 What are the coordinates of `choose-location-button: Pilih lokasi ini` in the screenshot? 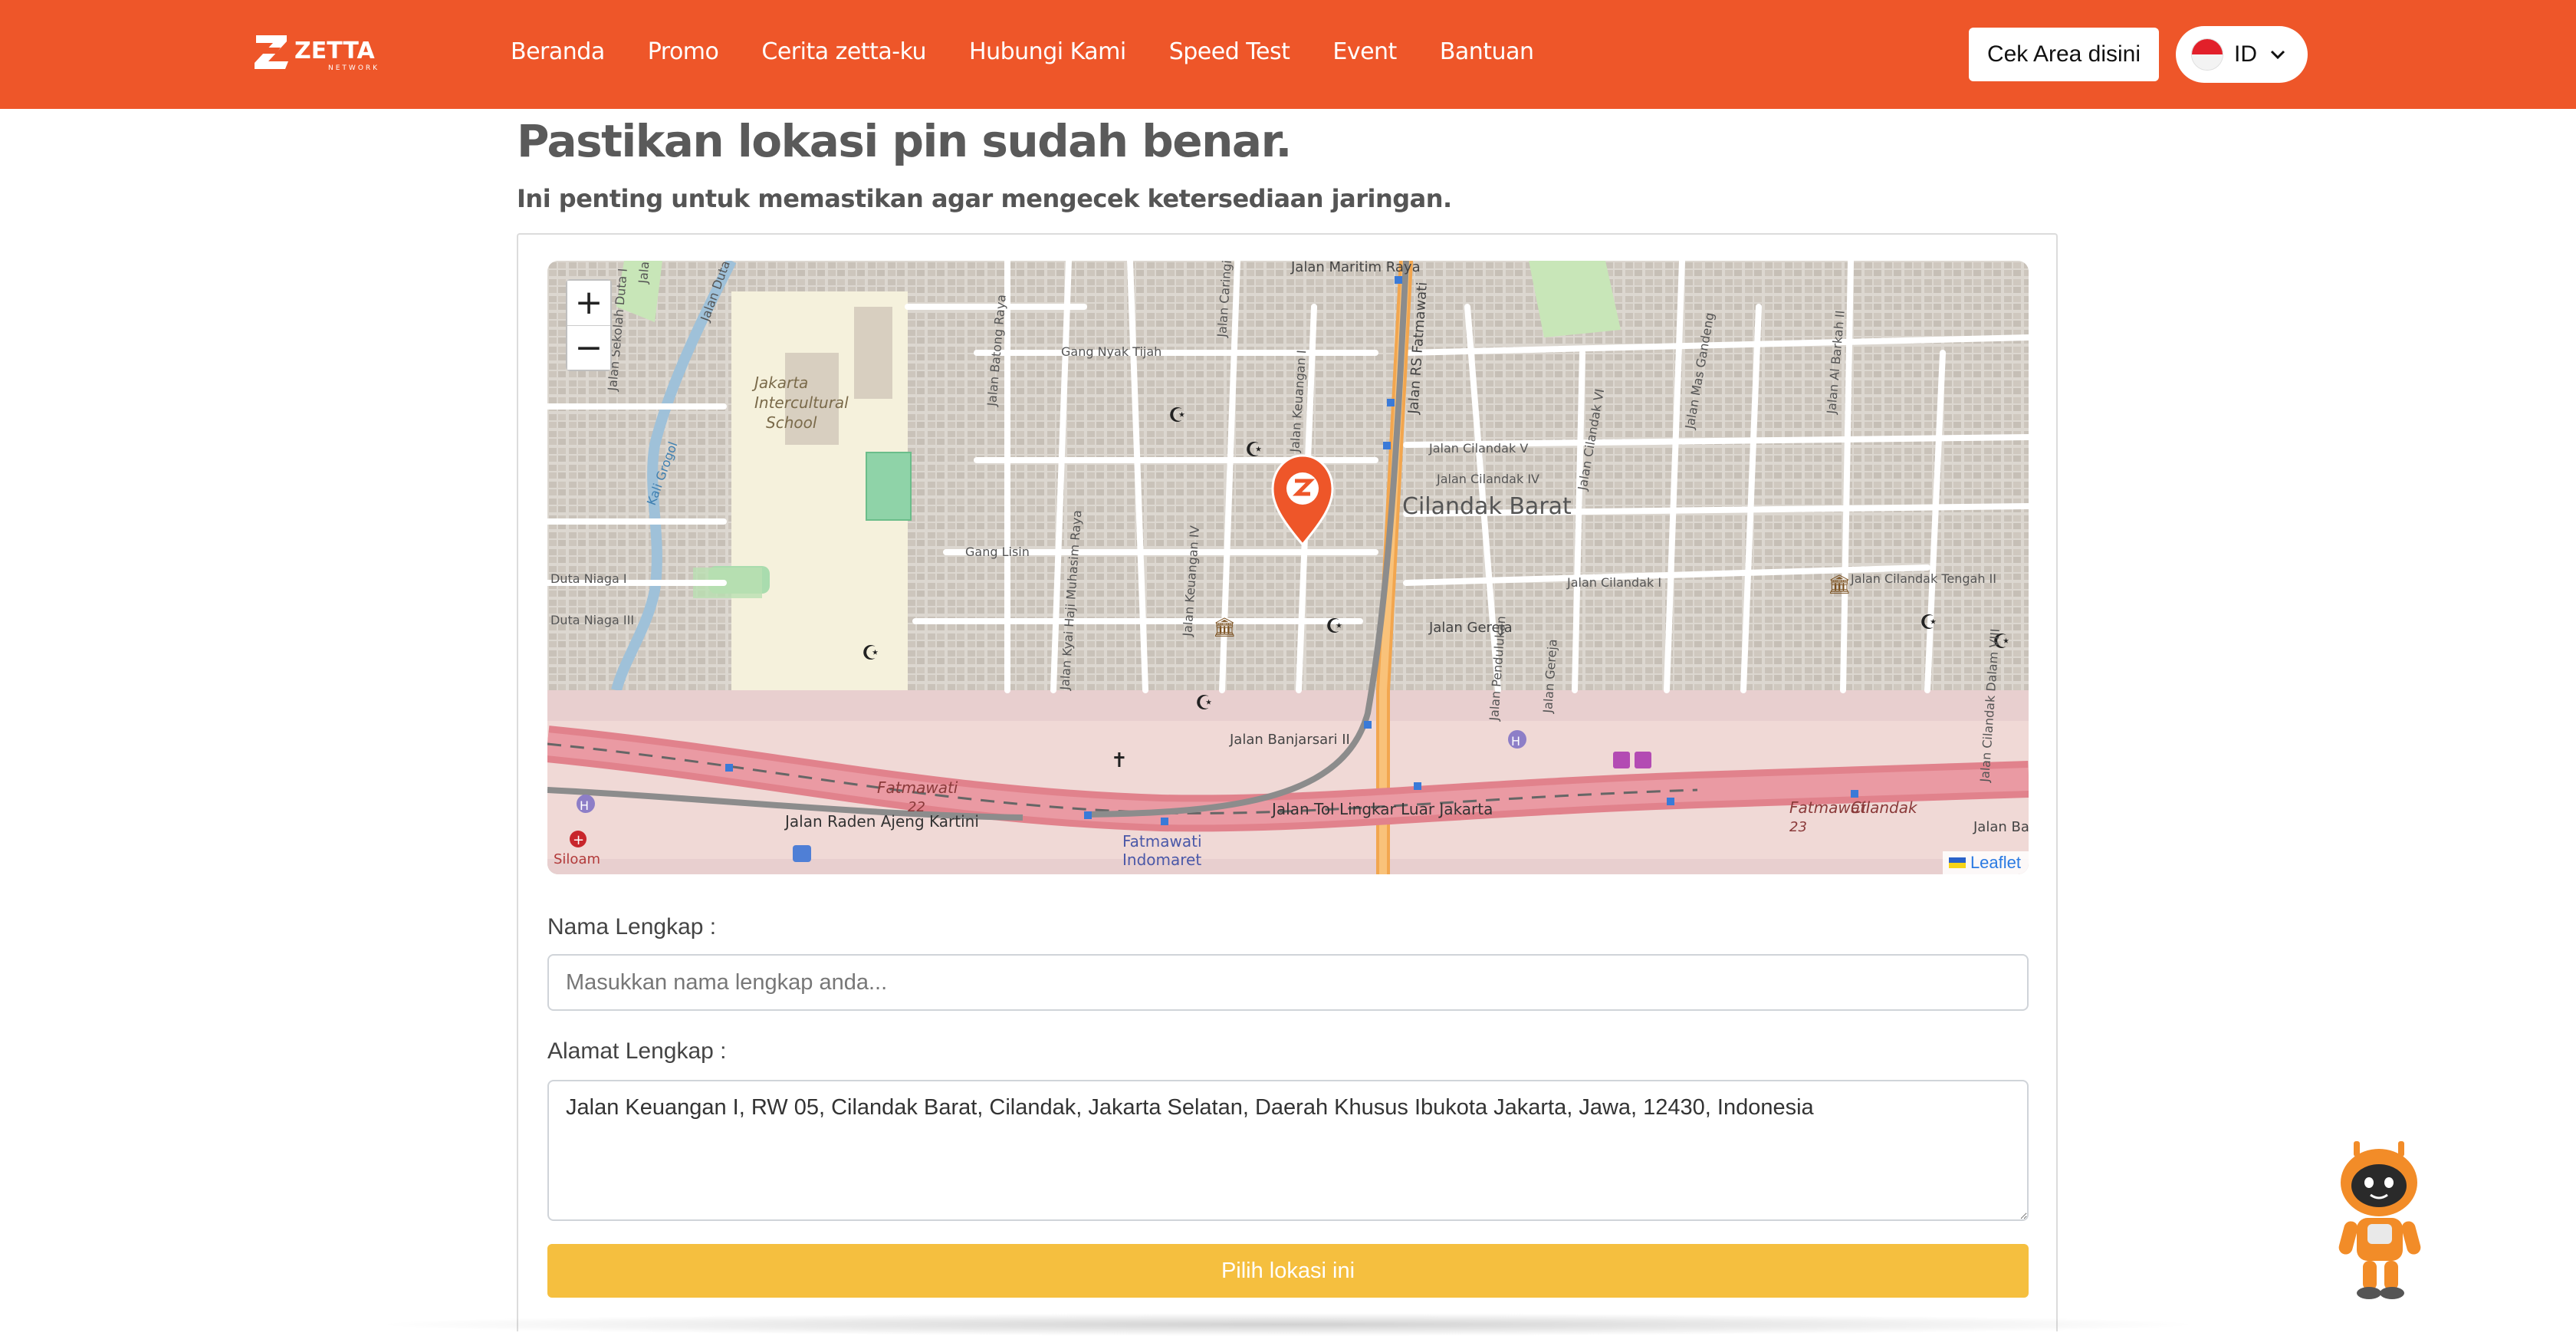 It's located at (1288, 1271).